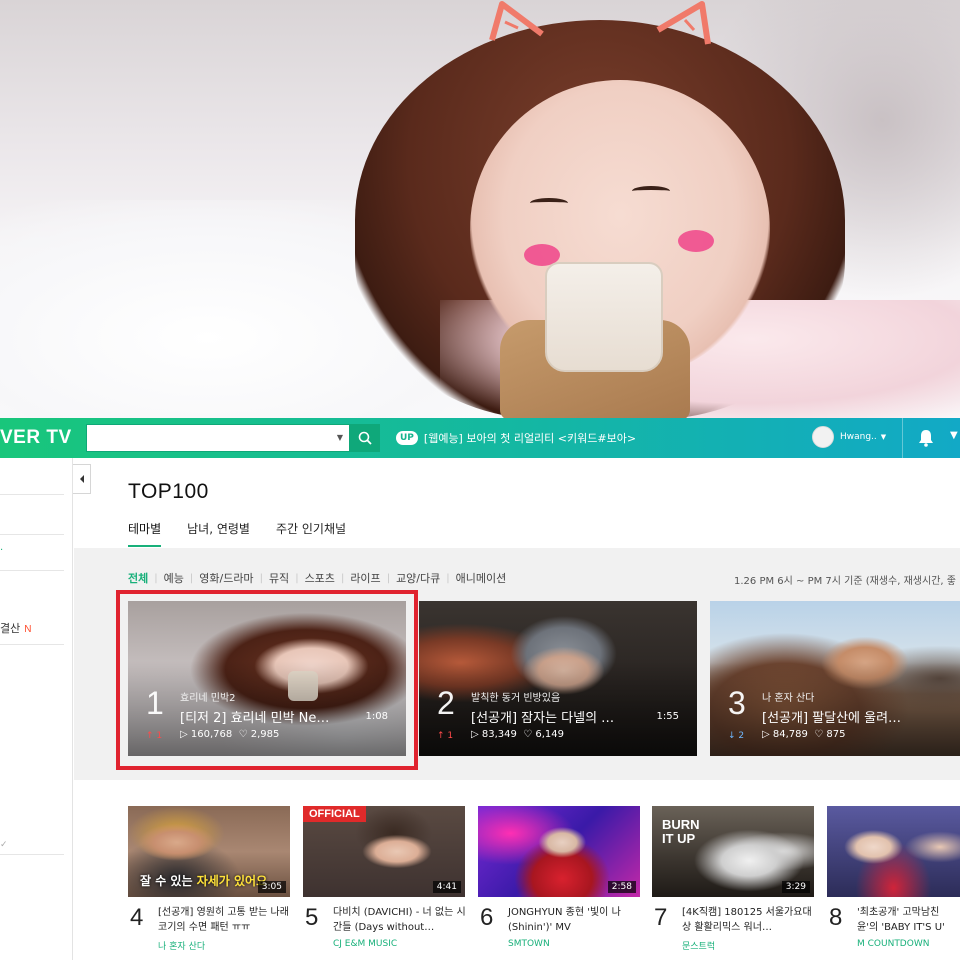 The height and width of the screenshot is (960, 960). Describe the element at coordinates (226, 920) in the screenshot. I see `grid-title-4: [선공개] 영원히 고통 받는 나래코기의 수면 패턴 ㅠㅠ` at that location.